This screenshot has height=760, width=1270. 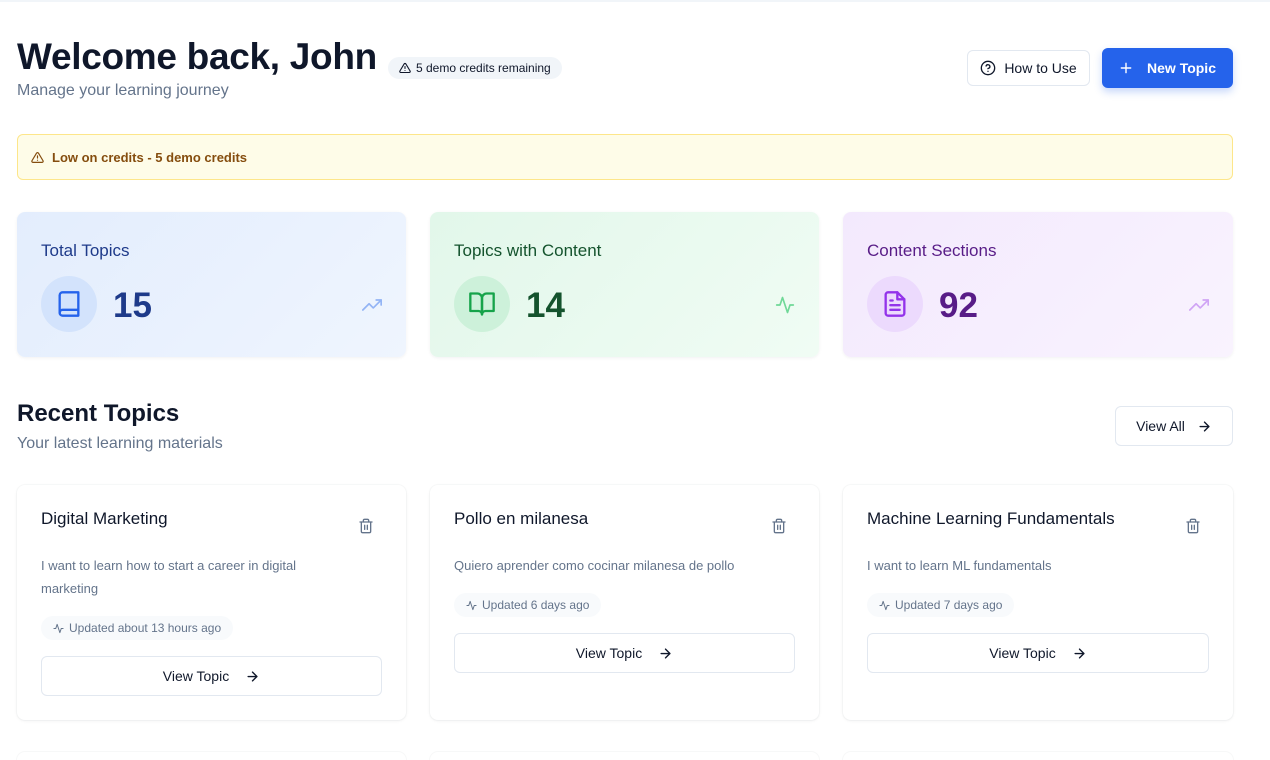 I want to click on topic-updated-badge: Updated 7 days ago, so click(x=941, y=605).